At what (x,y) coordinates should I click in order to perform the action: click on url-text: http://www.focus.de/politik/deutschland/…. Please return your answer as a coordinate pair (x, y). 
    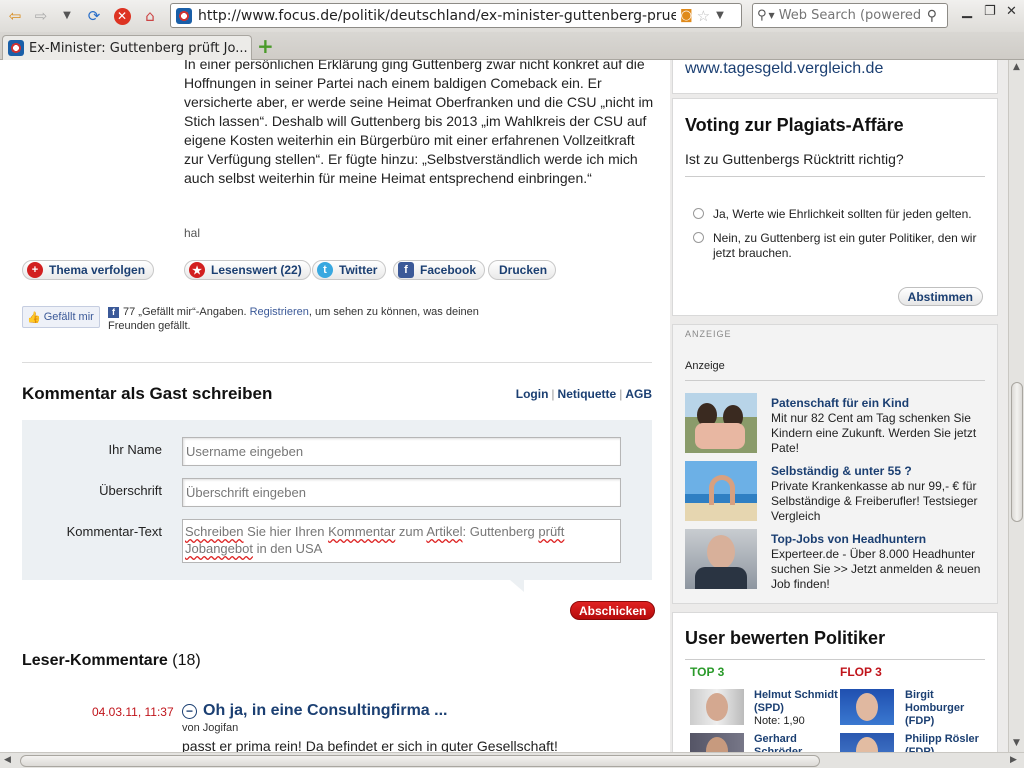
    Looking at the image, I should click on (437, 16).